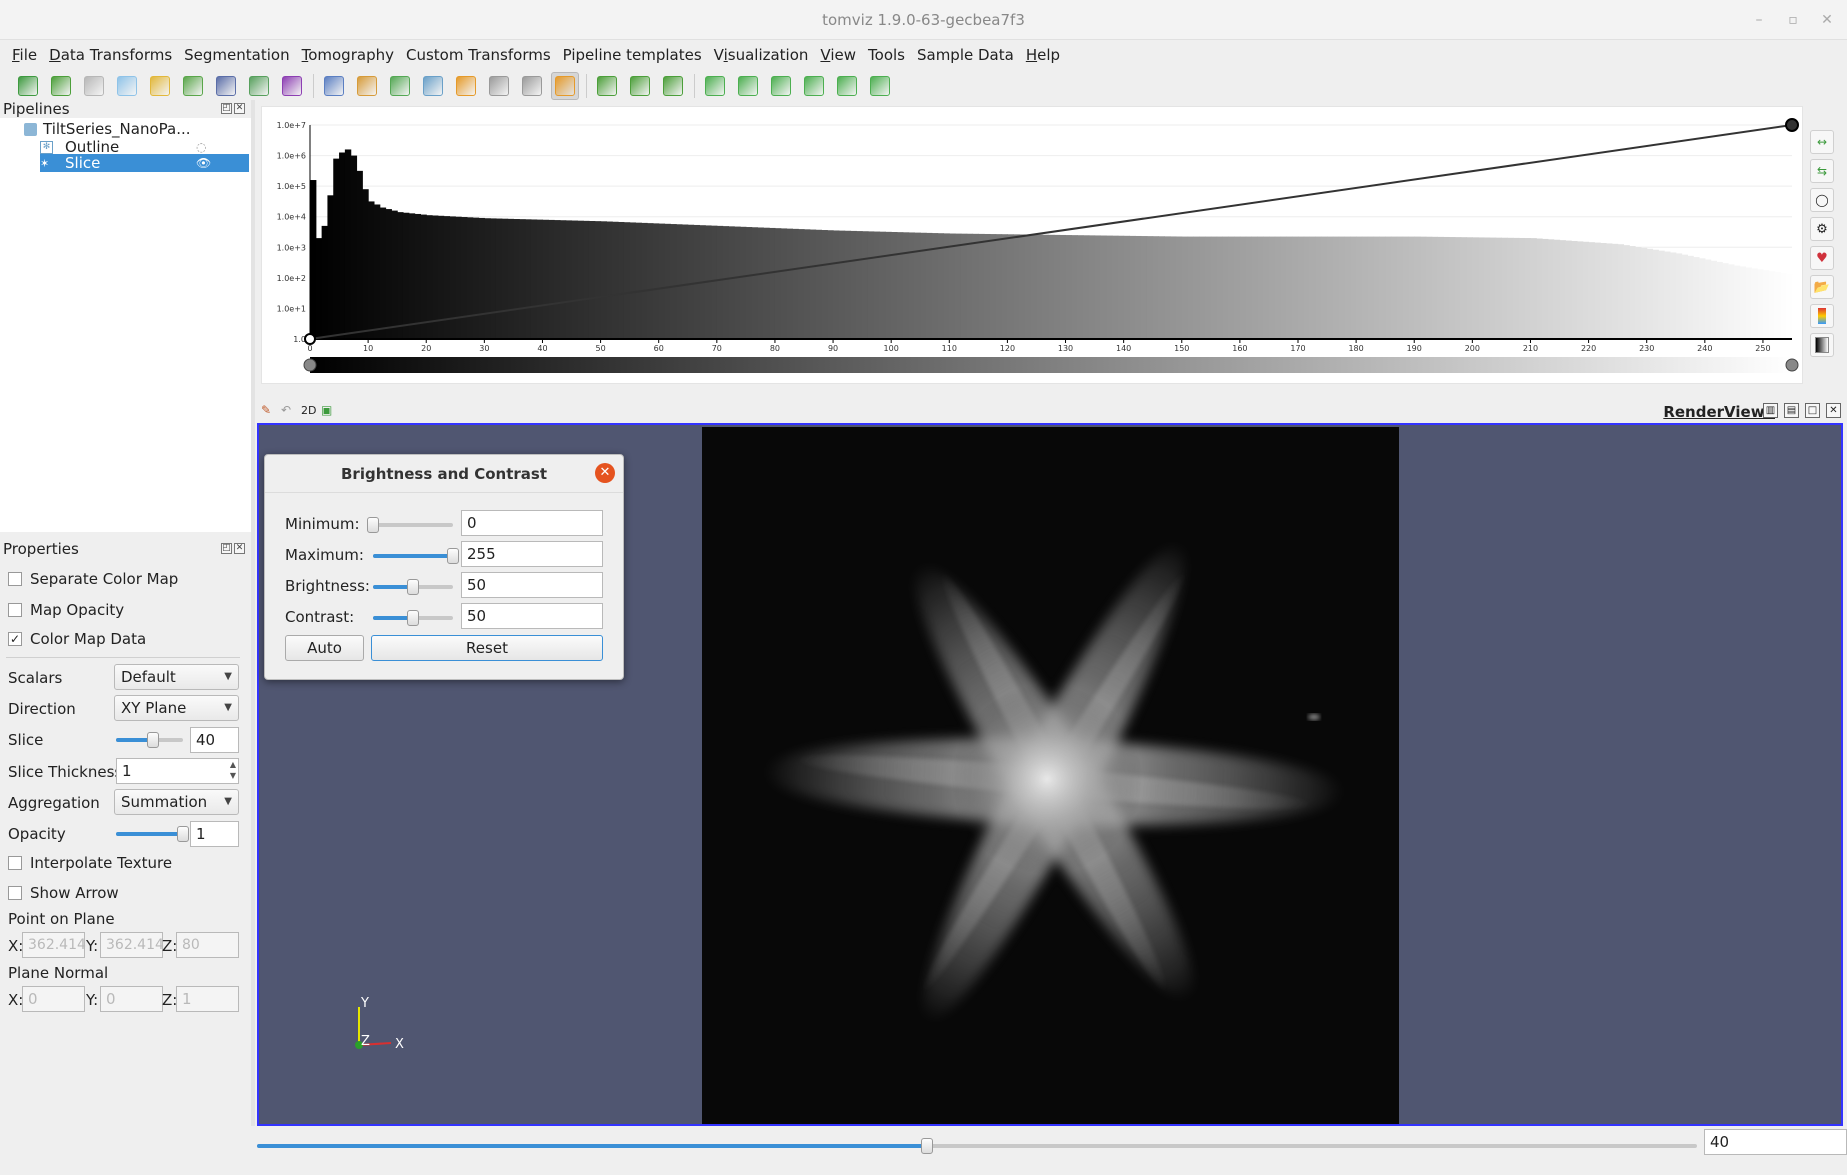  What do you see at coordinates (236, 55) in the screenshot?
I see `menu-segmentation: Segmentation` at bounding box center [236, 55].